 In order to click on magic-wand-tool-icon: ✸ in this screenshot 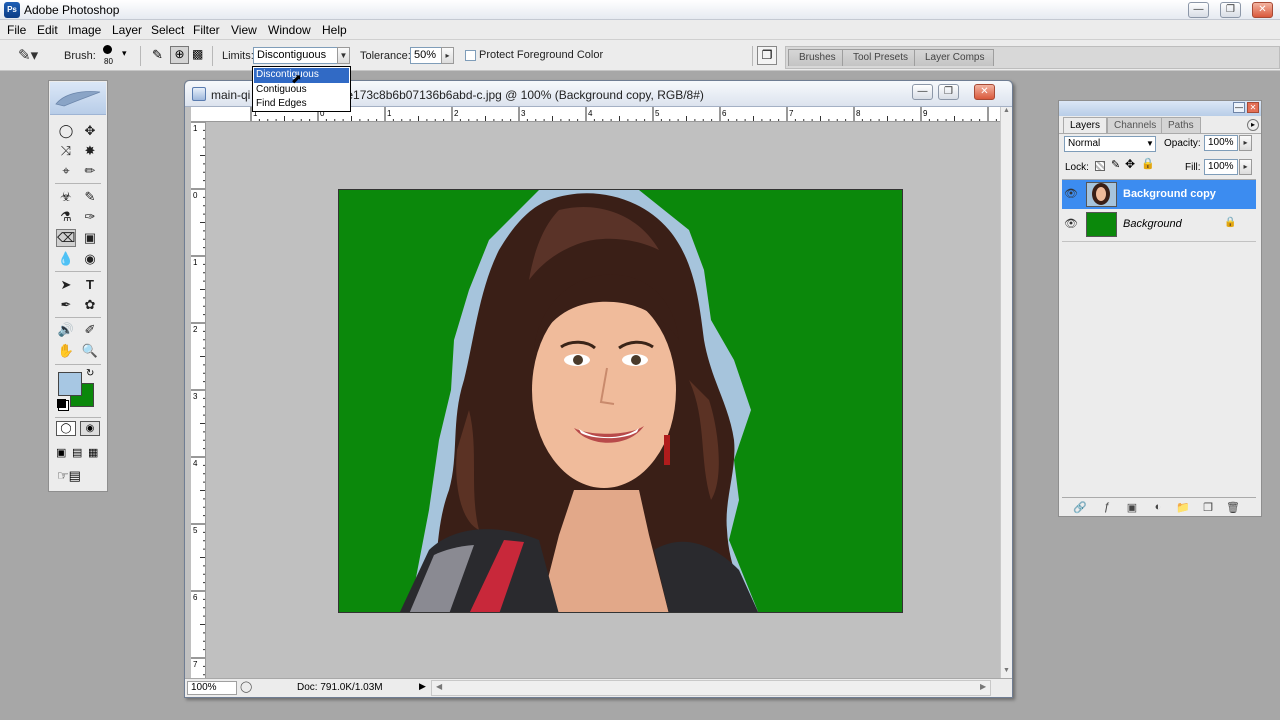, I will do `click(90, 151)`.